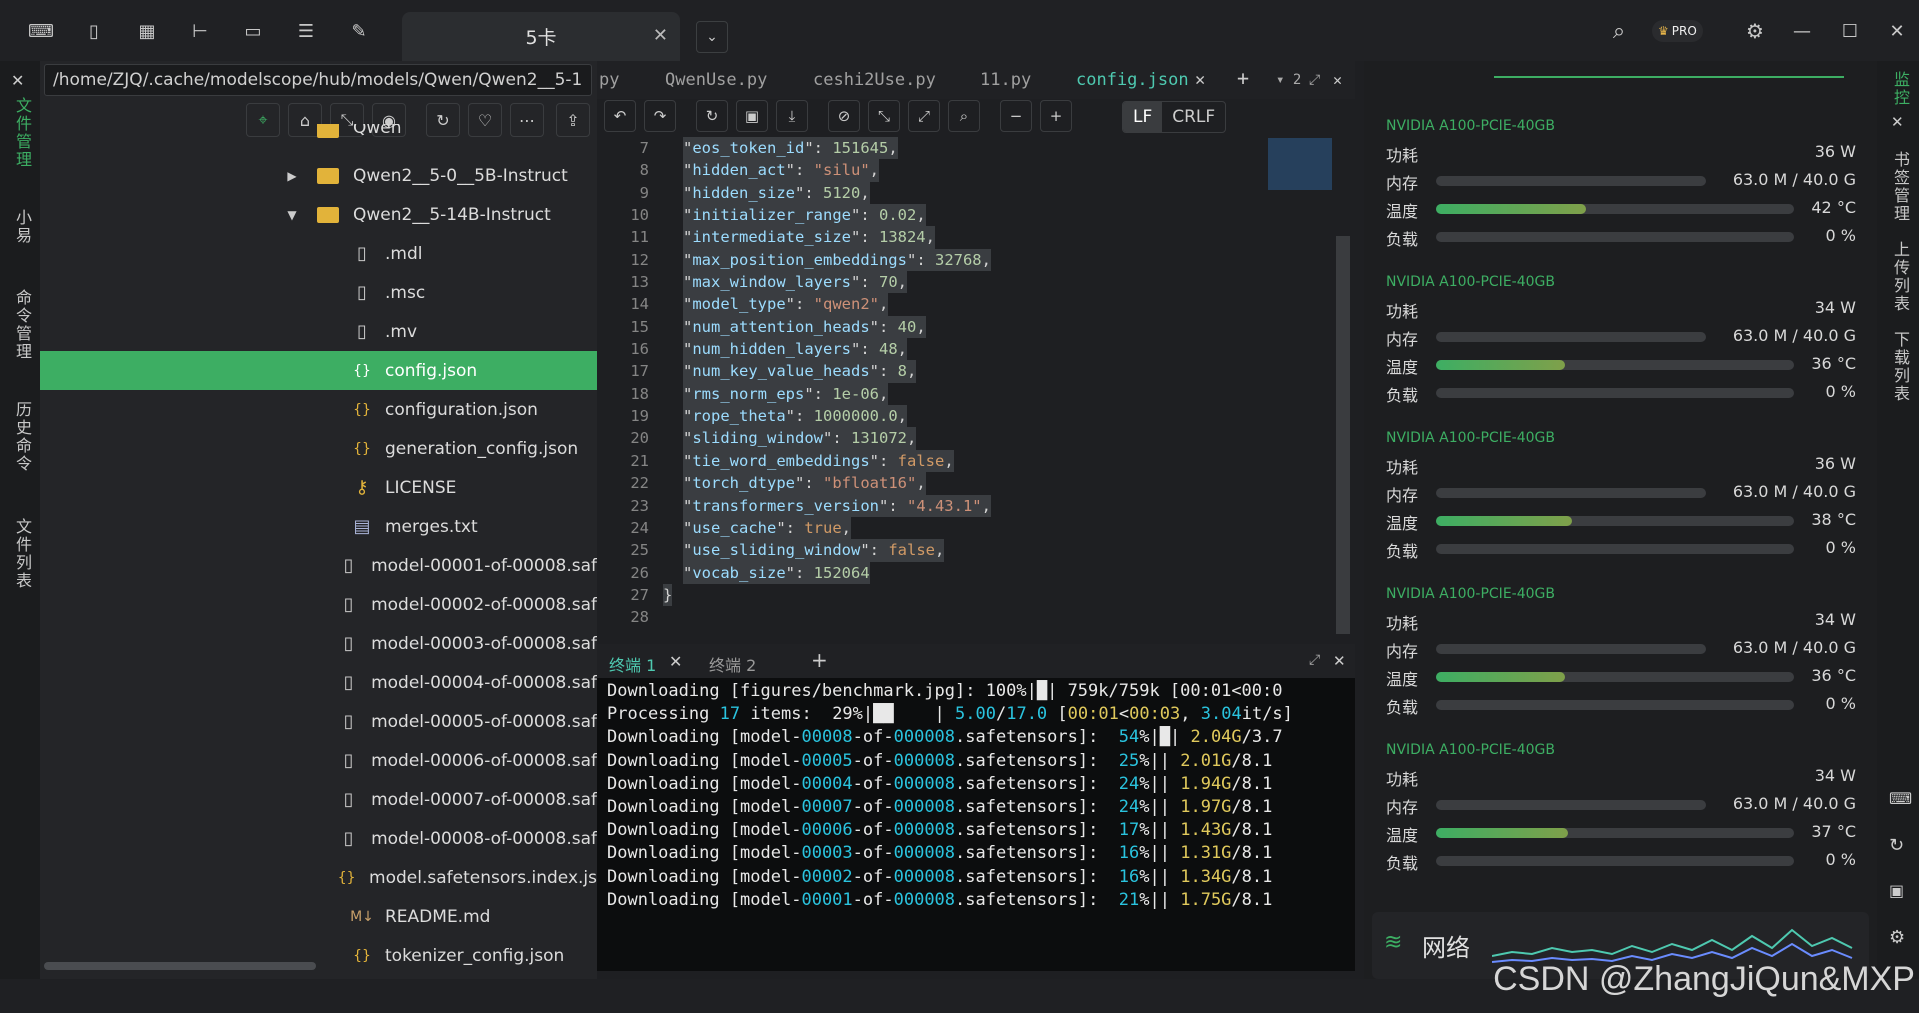  What do you see at coordinates (639, 371) in the screenshot?
I see `line-number: 17` at bounding box center [639, 371].